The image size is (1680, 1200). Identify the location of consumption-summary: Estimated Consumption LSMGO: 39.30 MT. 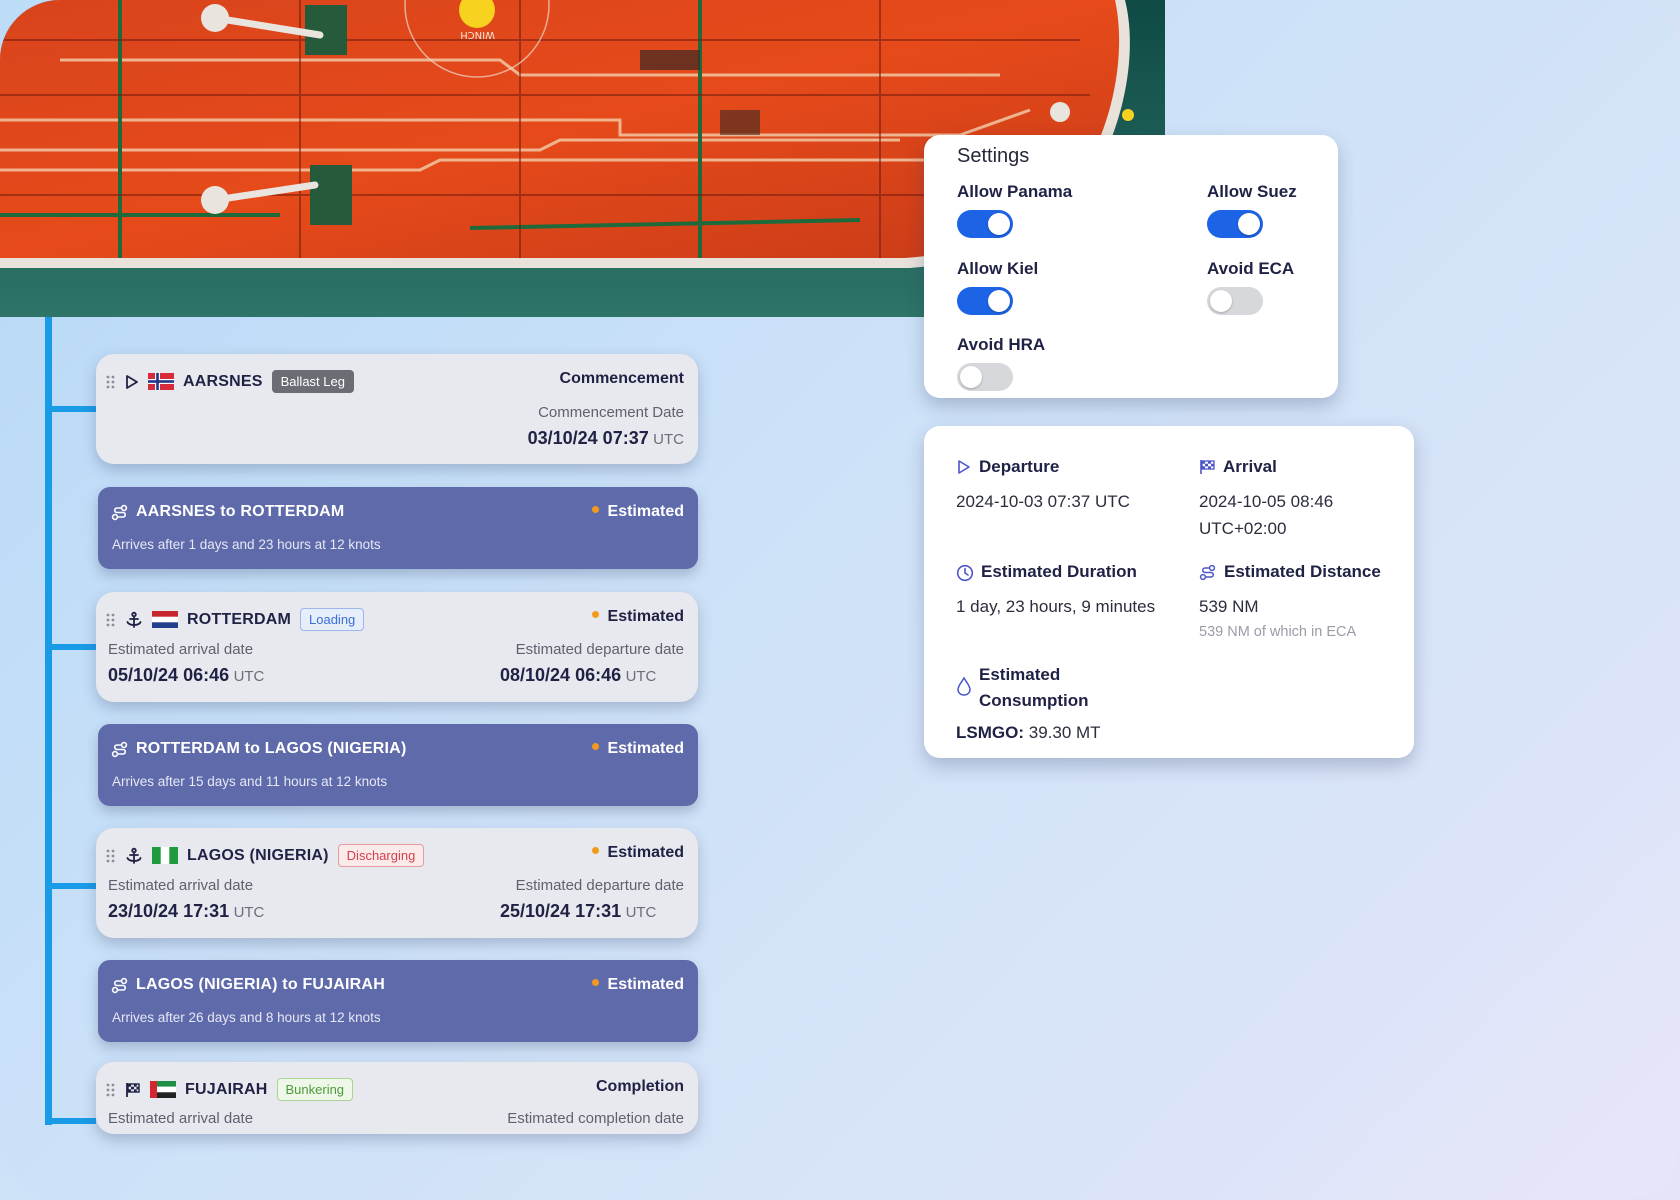
(1028, 704).